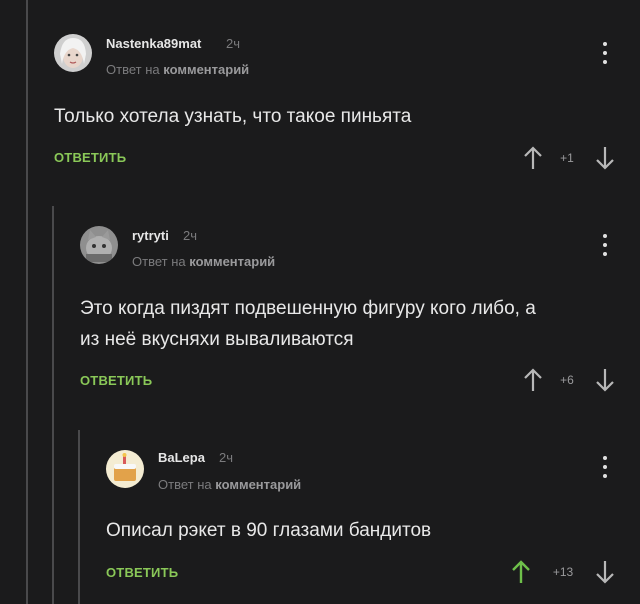 The height and width of the screenshot is (604, 640). I want to click on avatar, so click(125, 469).